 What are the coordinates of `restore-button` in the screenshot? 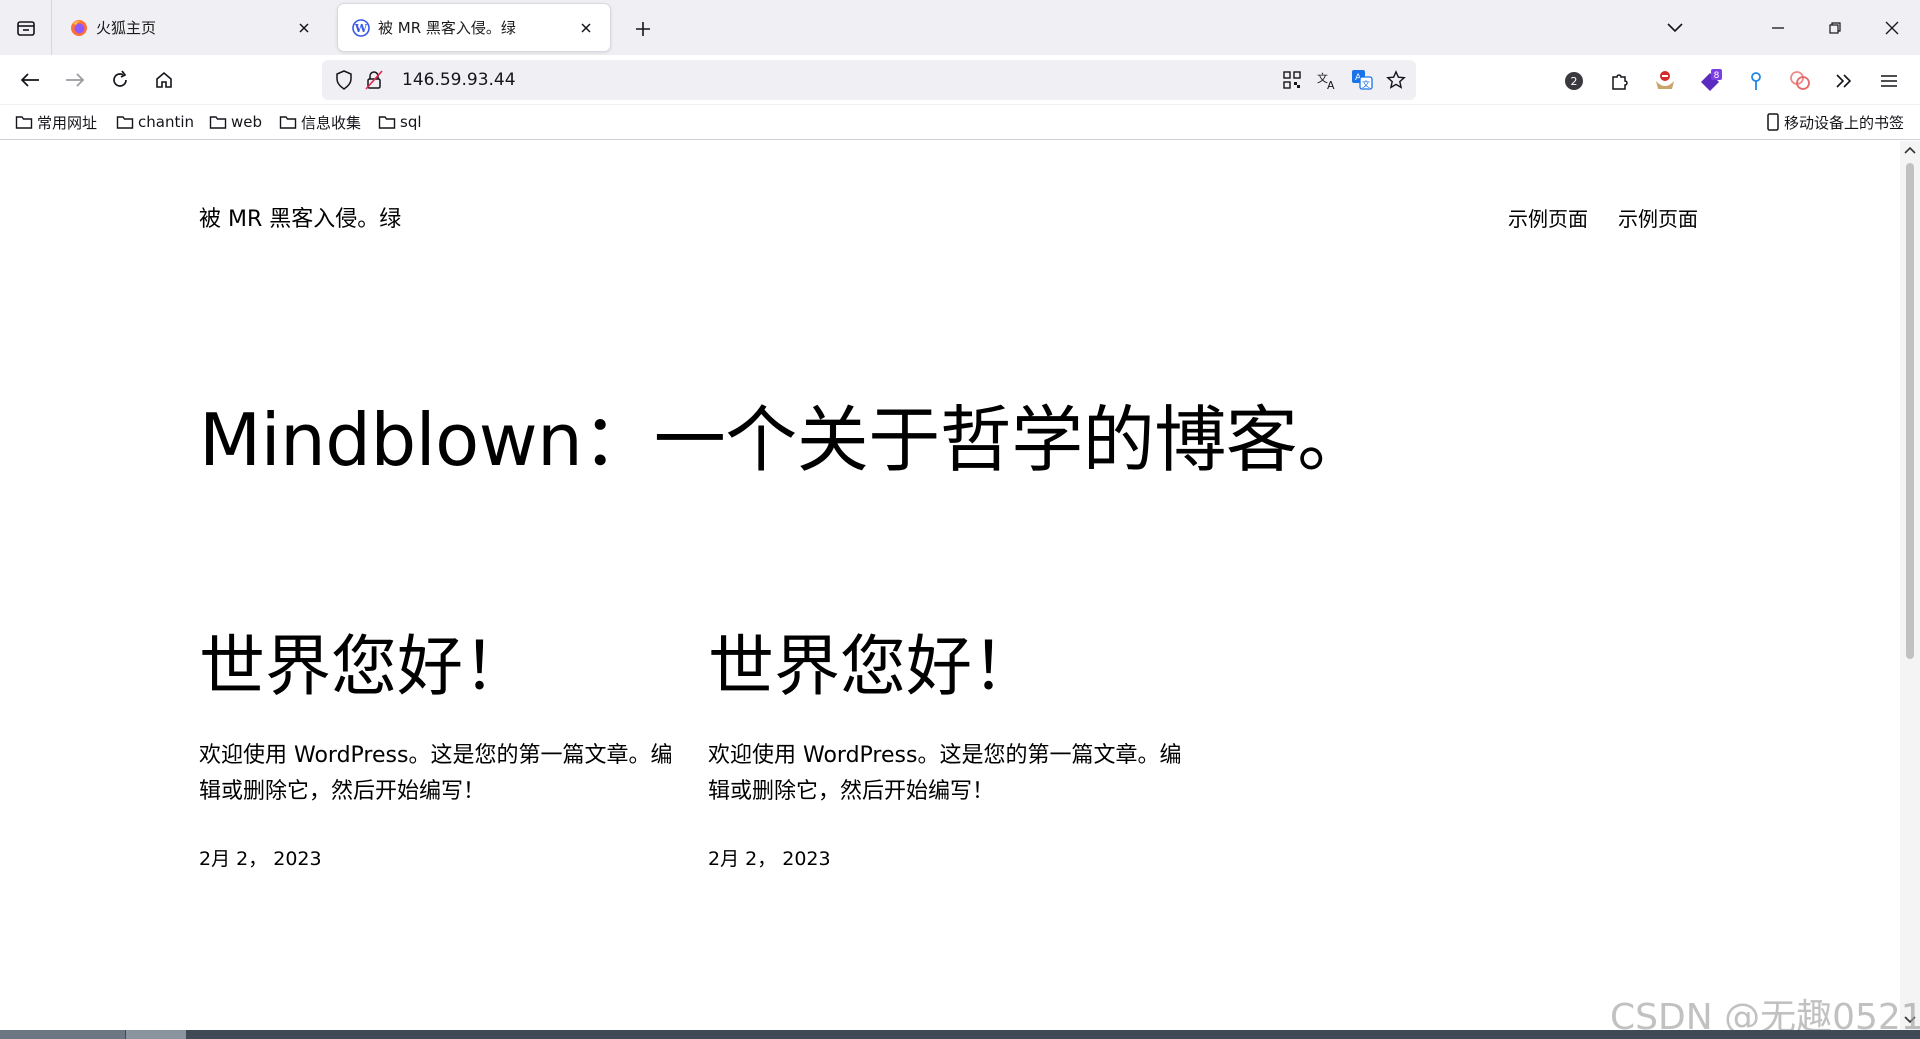 It's located at (1835, 27).